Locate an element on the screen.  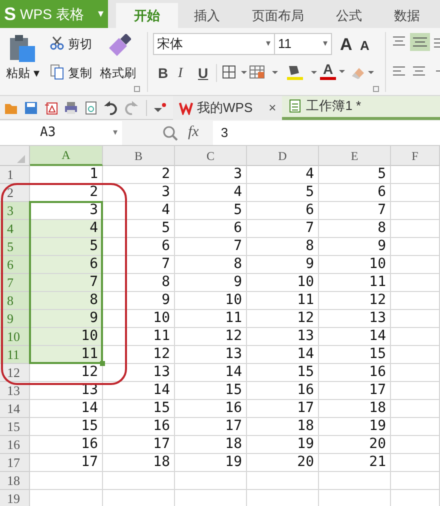
ribbon-tab: 开始 is located at coordinates (147, 15).